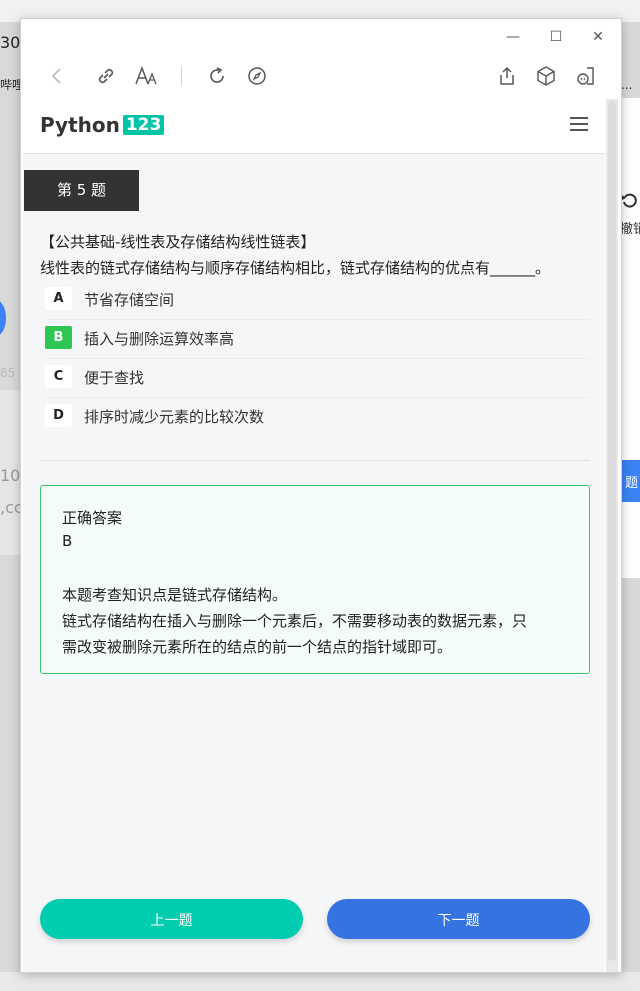 The height and width of the screenshot is (991, 640). I want to click on back-icon, so click(57, 76).